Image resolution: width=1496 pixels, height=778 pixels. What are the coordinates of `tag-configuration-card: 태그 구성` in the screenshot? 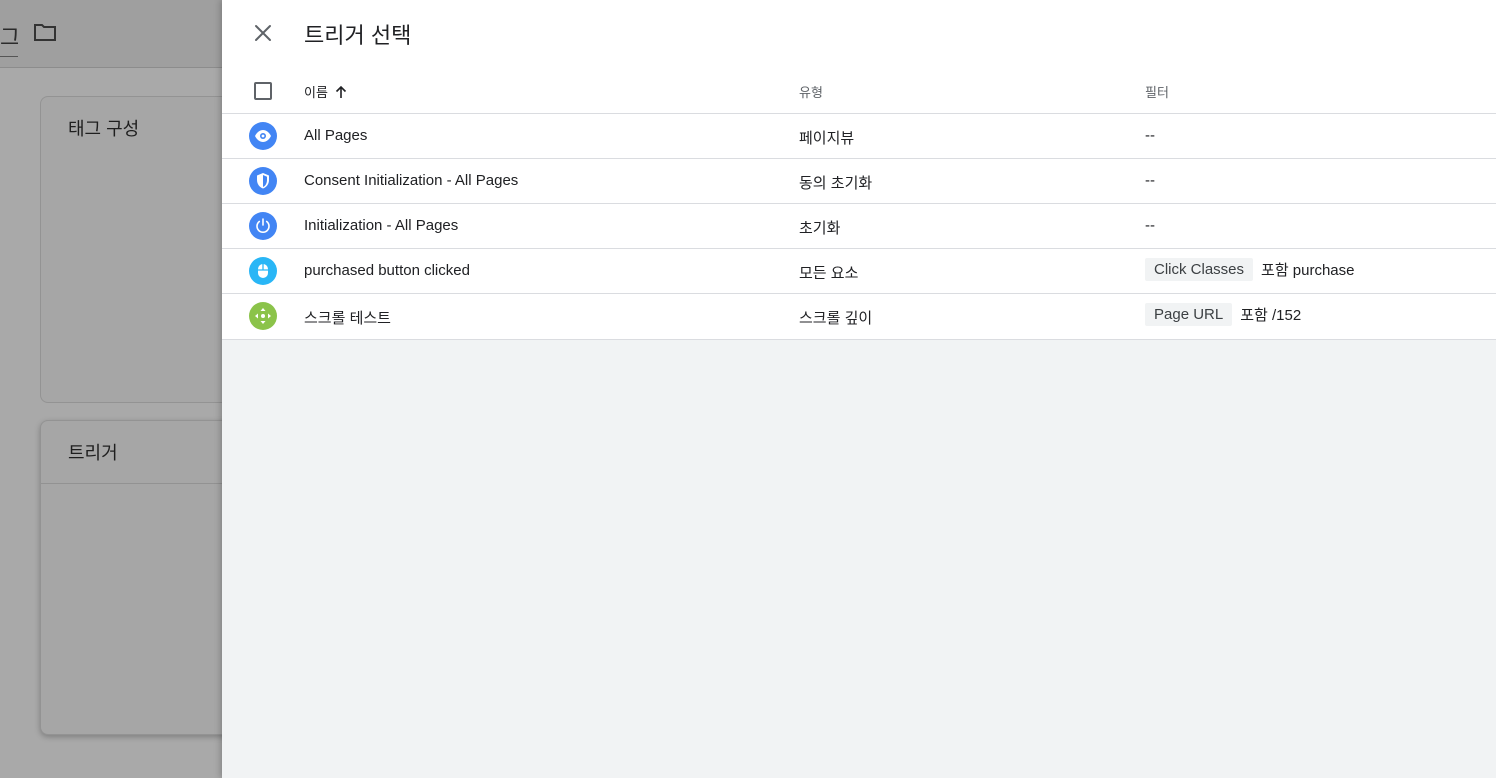 It's located at (140, 249).